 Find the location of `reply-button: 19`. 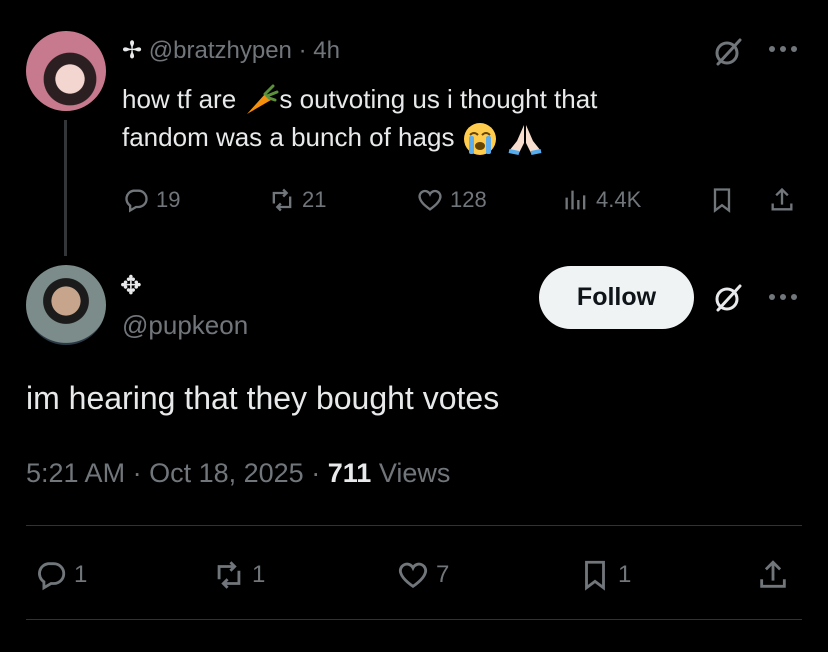

reply-button: 19 is located at coordinates (151, 200).